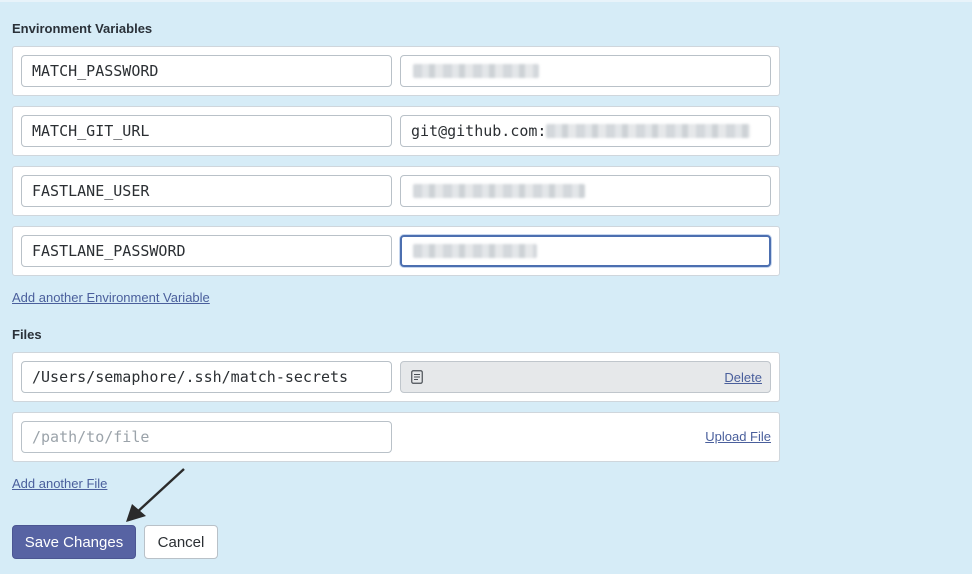 This screenshot has width=972, height=574. I want to click on top-divider, so click(486, 1).